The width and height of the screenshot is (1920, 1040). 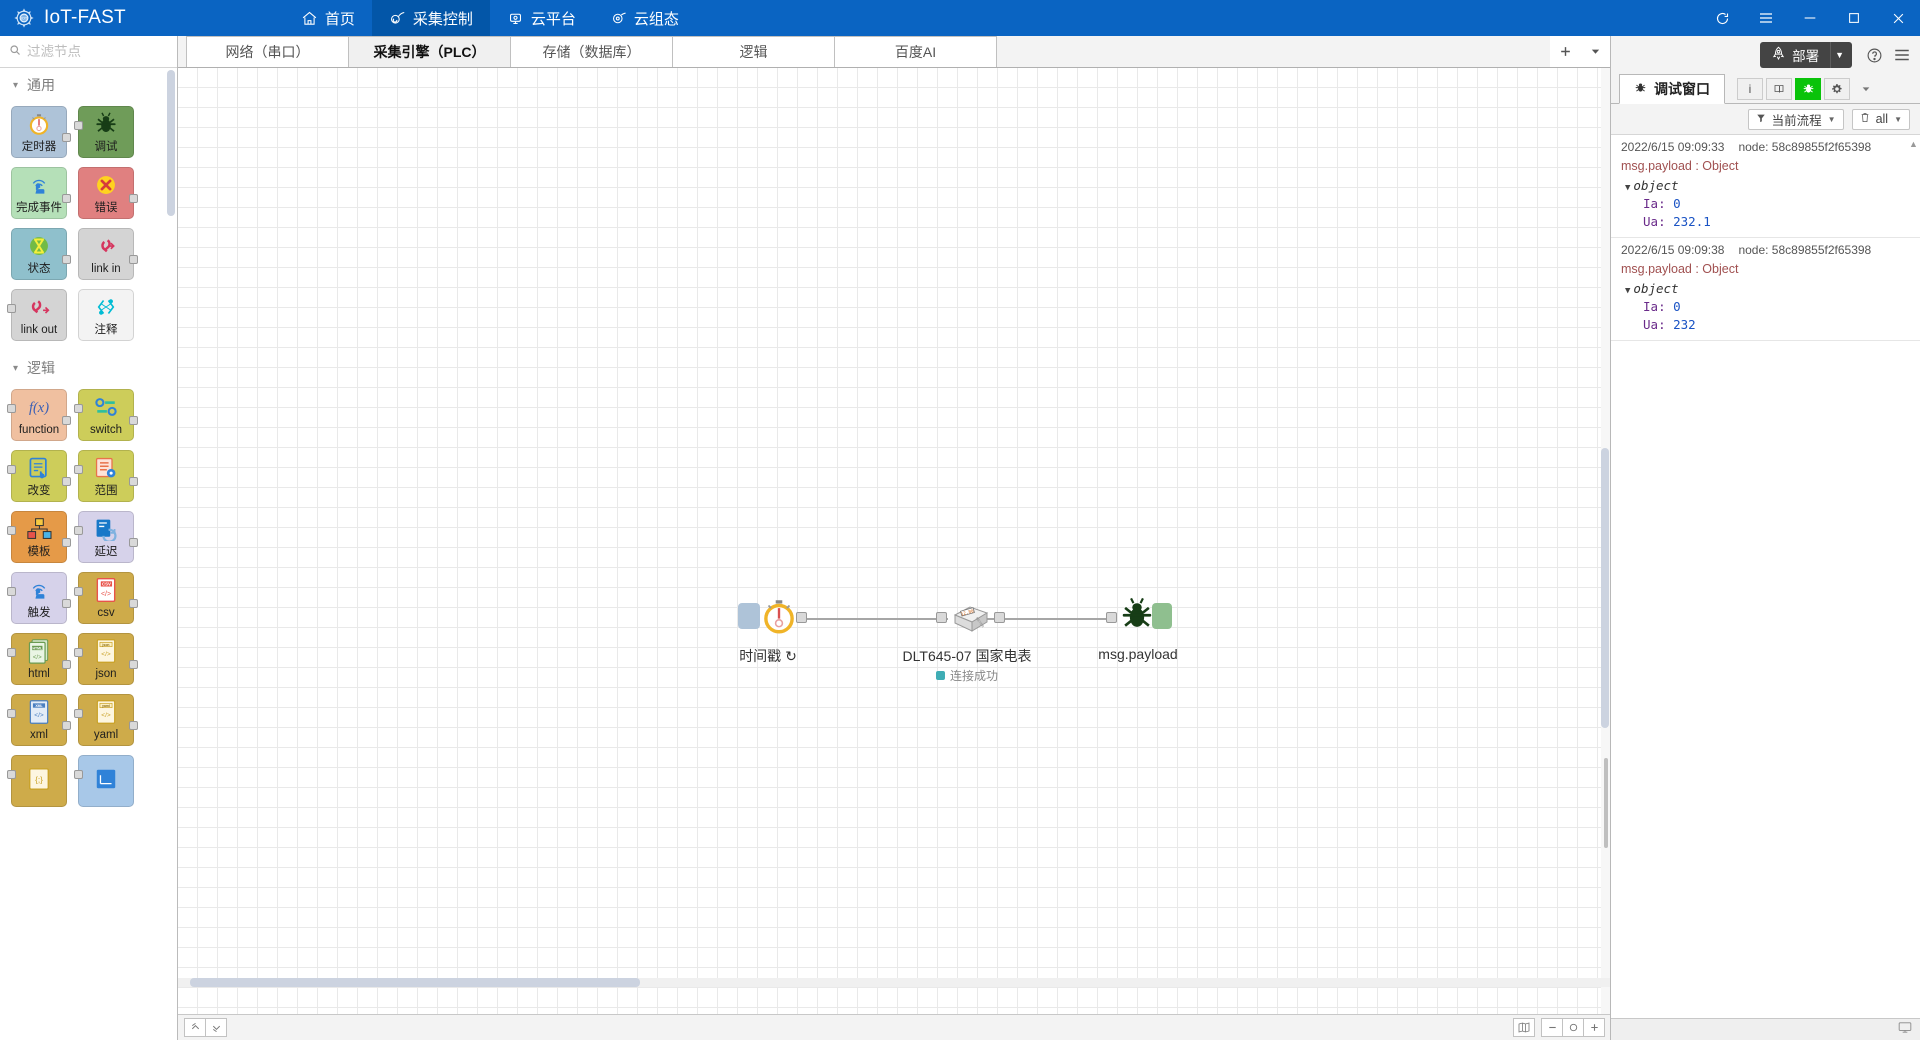 What do you see at coordinates (1606, 803) in the screenshot?
I see `canvas-vscroll-thumb-secondary` at bounding box center [1606, 803].